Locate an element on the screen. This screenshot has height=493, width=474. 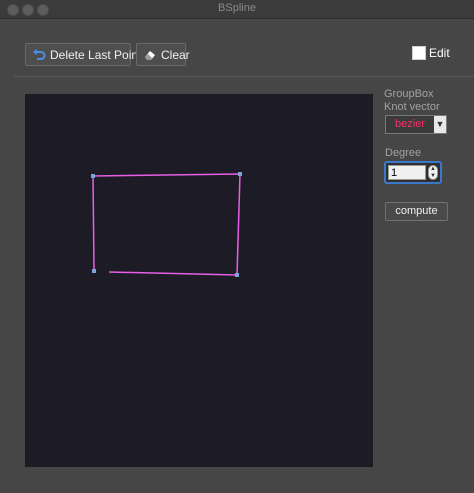
clear-button: Clear is located at coordinates (163, 54).